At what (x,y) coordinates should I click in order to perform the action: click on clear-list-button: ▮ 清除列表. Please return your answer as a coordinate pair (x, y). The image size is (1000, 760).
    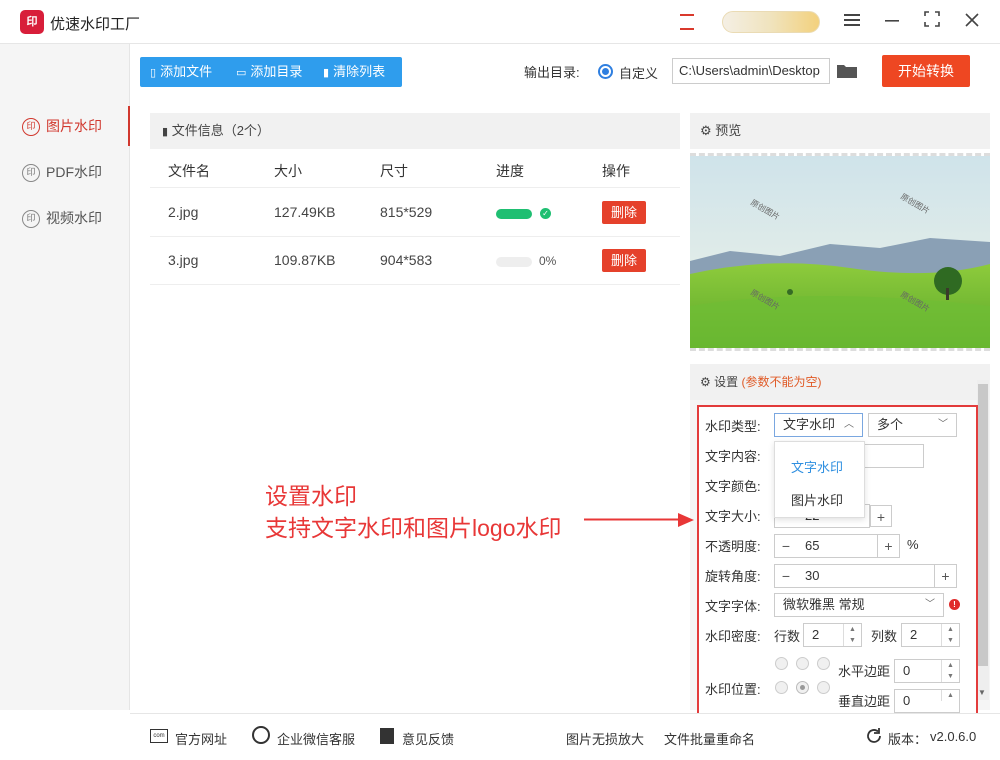
    Looking at the image, I should click on (354, 72).